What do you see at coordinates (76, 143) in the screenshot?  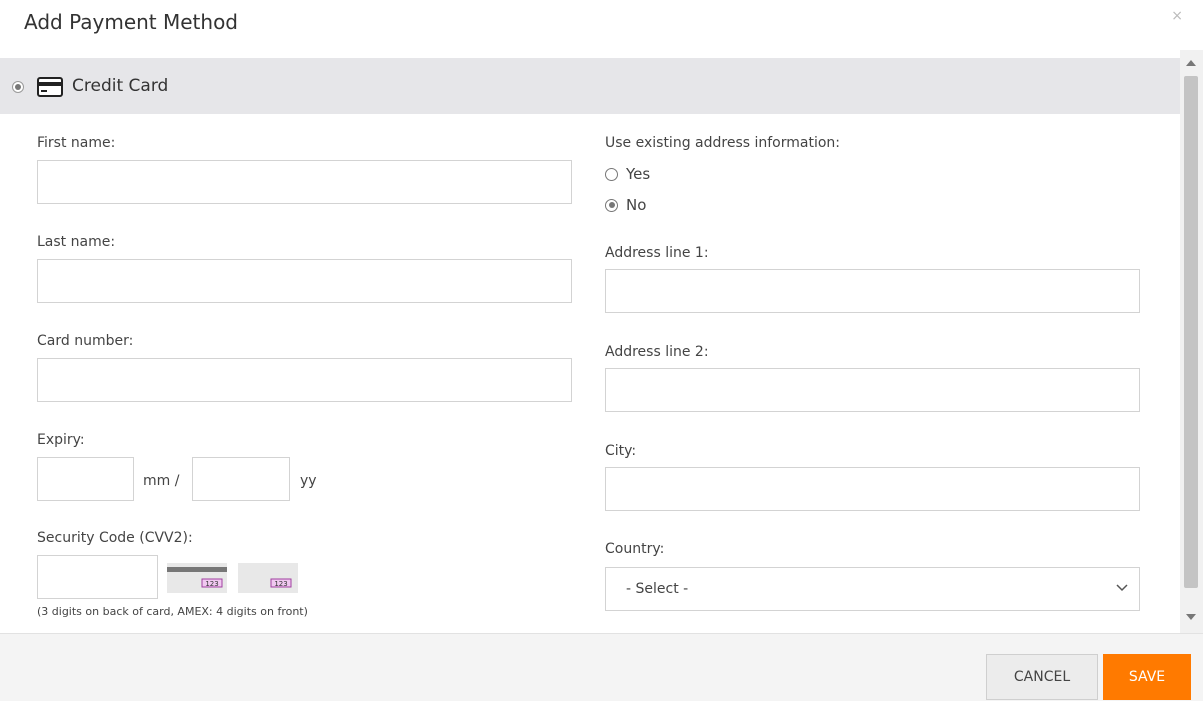 I see `first-name-label: First name:` at bounding box center [76, 143].